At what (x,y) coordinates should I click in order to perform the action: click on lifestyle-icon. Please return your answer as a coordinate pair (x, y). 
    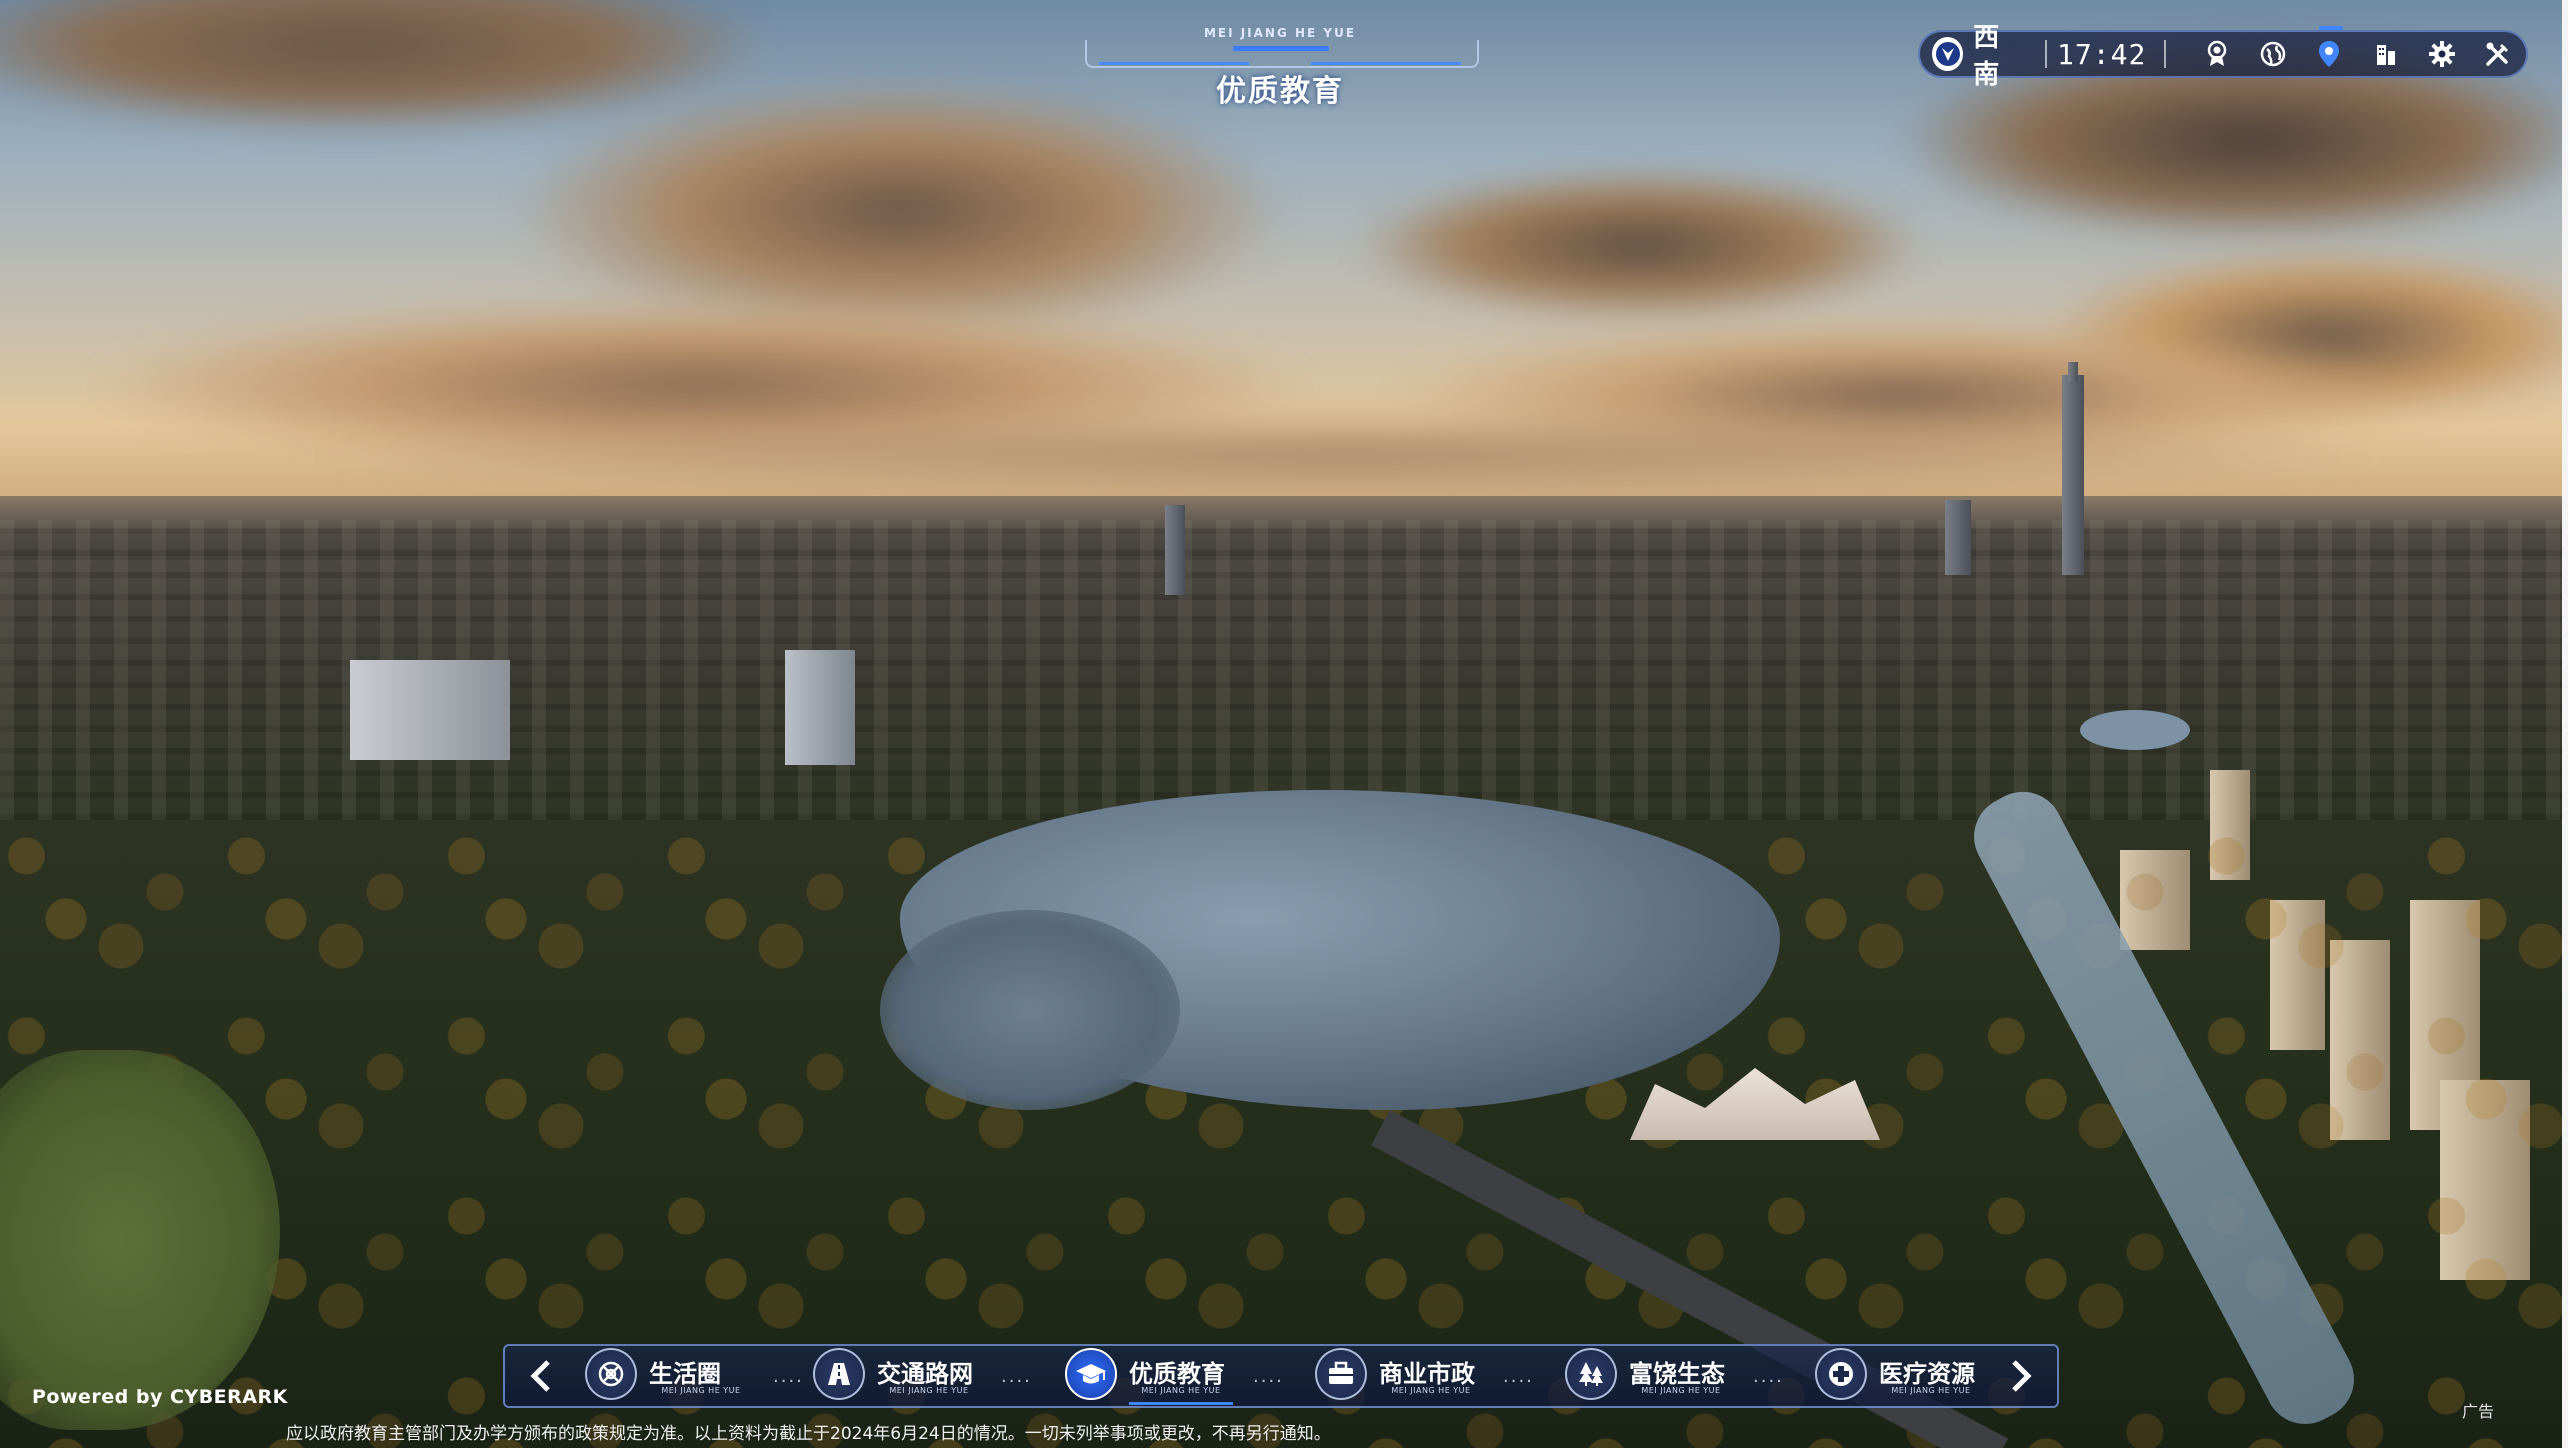
    Looking at the image, I should click on (611, 1374).